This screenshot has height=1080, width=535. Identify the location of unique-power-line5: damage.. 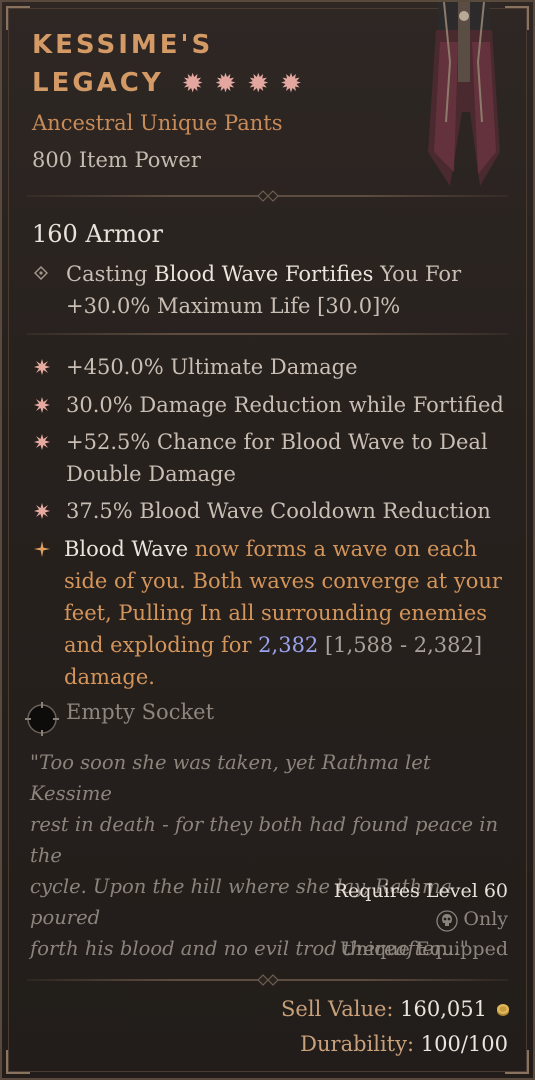
(109, 677).